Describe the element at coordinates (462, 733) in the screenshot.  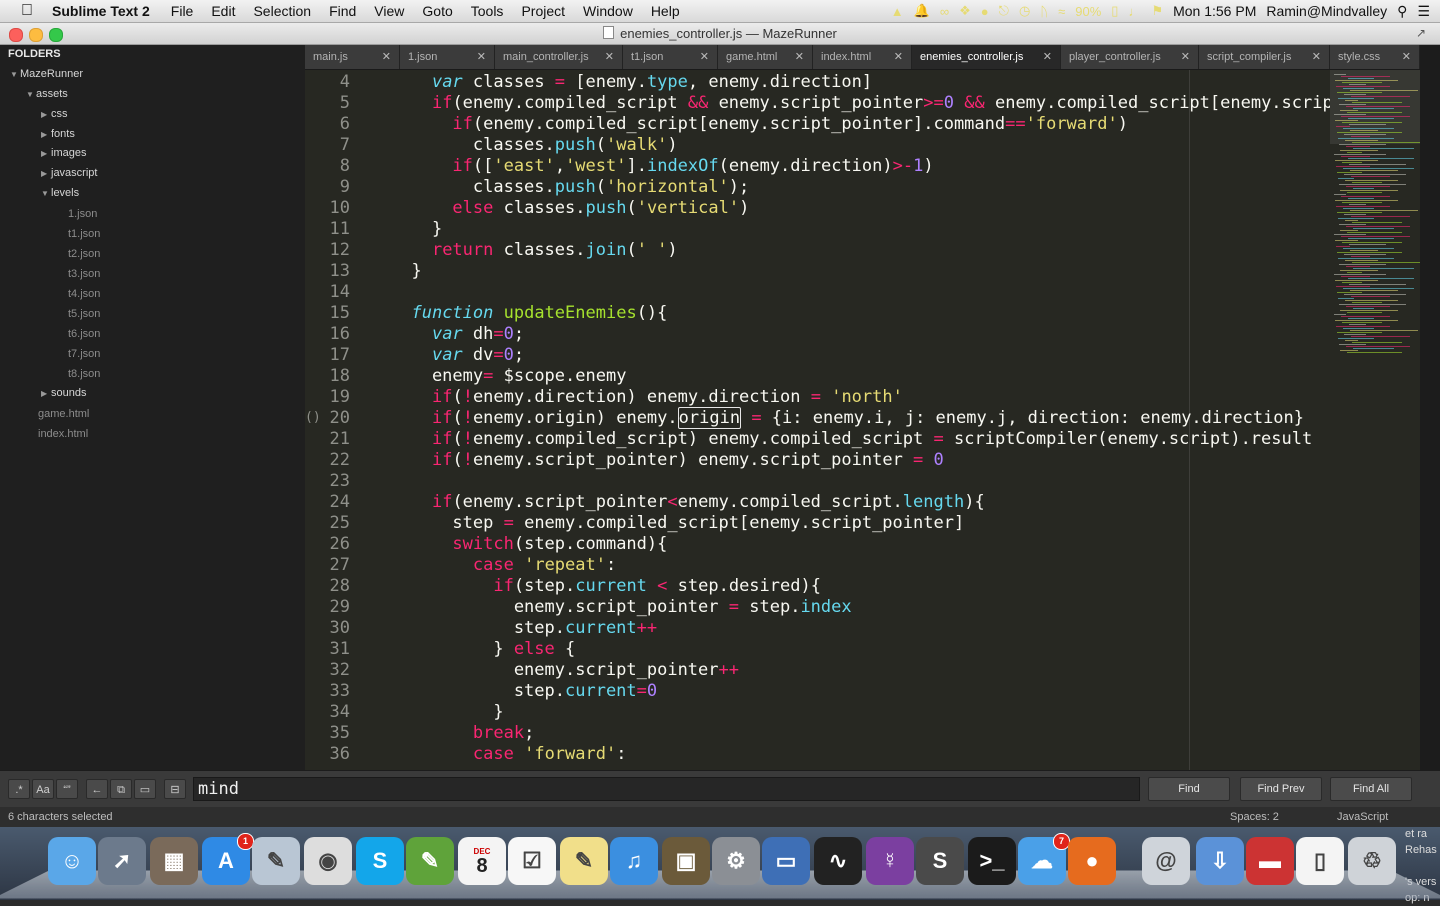
I see `code-line: break;` at that location.